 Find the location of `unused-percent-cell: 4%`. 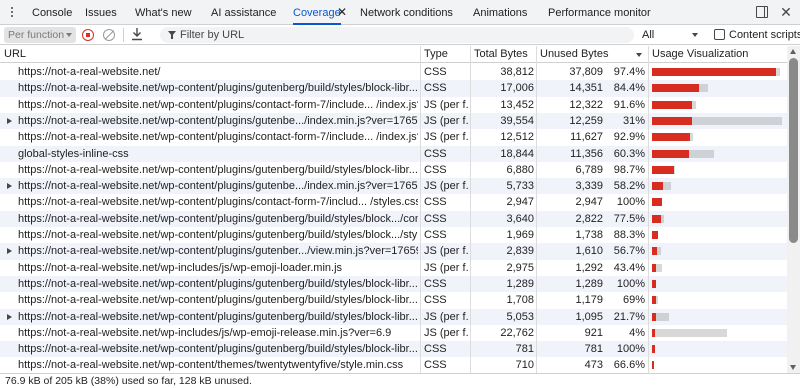

unused-percent-cell: 4% is located at coordinates (637, 332).